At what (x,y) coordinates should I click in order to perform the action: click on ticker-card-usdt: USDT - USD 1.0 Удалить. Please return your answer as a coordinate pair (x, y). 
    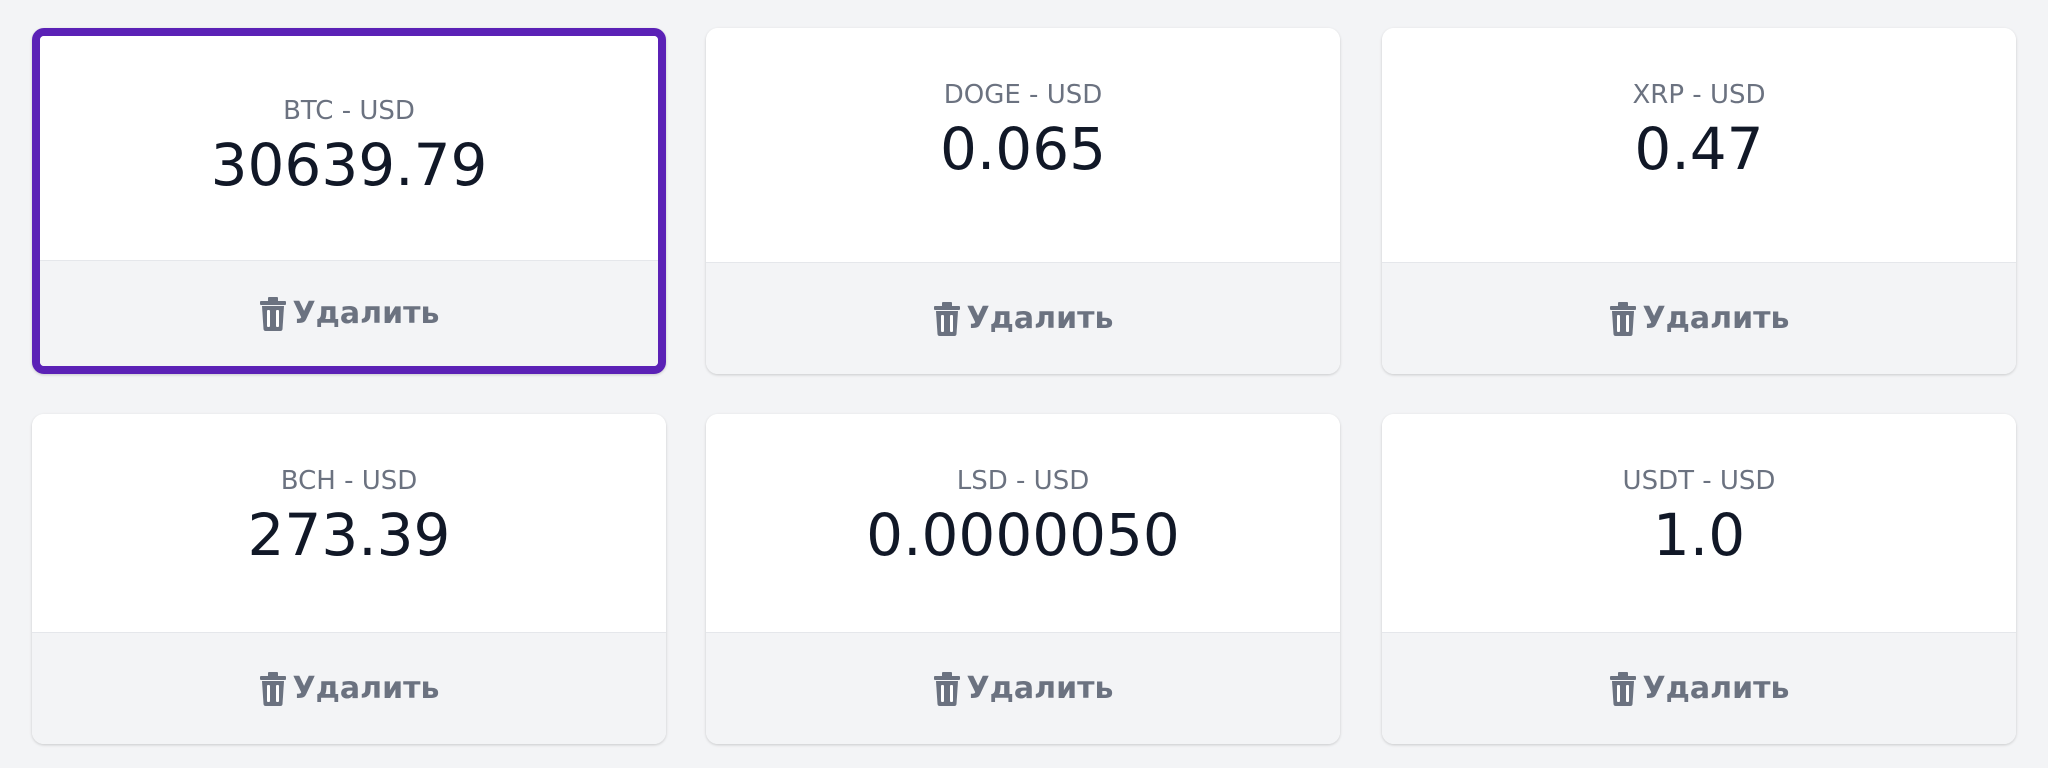
    Looking at the image, I should click on (1699, 579).